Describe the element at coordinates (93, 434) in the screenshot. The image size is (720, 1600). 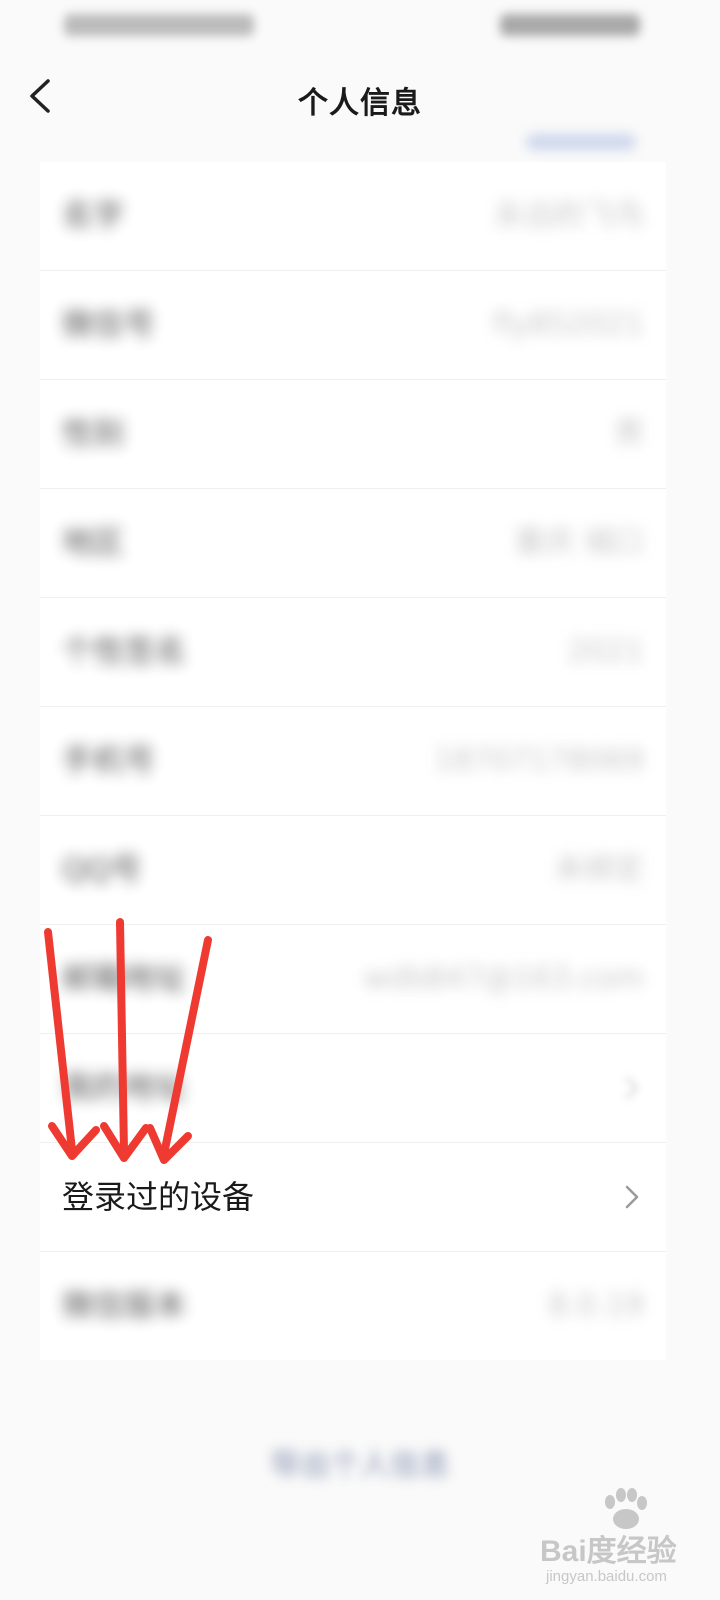
I see `row-label: 性别` at that location.